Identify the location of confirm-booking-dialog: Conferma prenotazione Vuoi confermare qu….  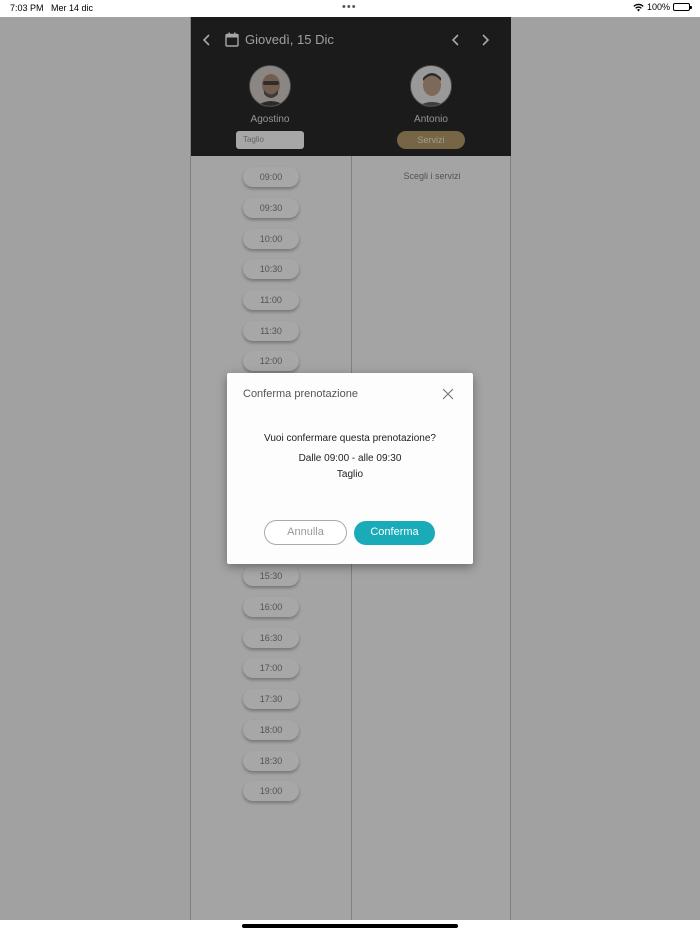
(350, 468).